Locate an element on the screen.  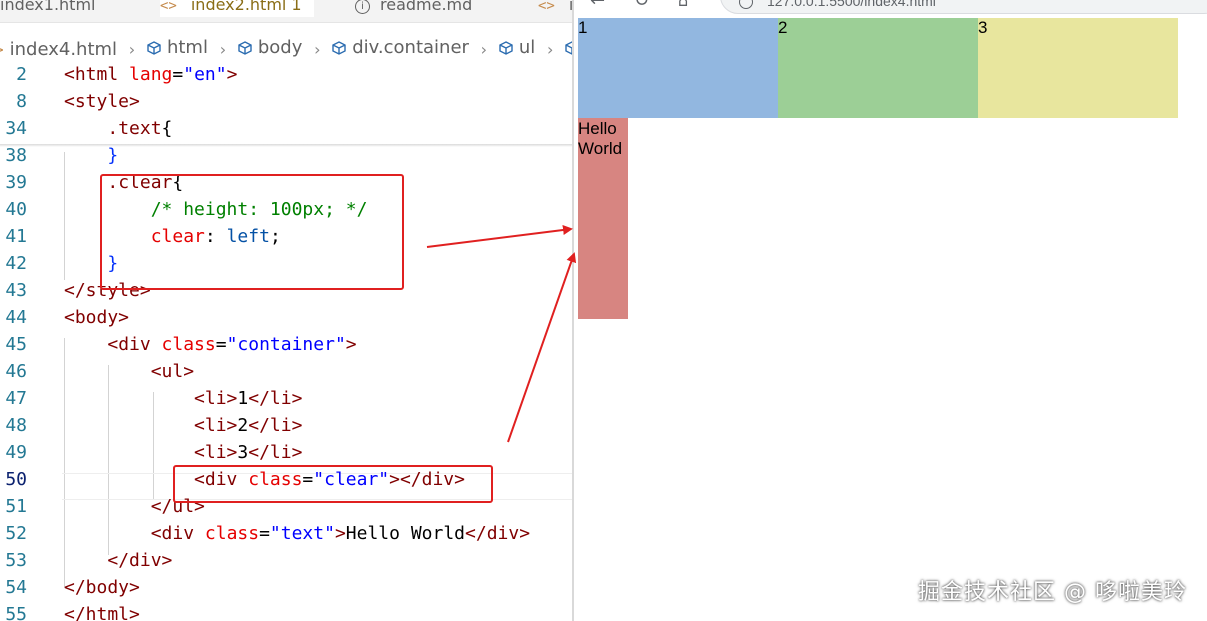
breadcrumb-div-container: div.container is located at coordinates (400, 48).